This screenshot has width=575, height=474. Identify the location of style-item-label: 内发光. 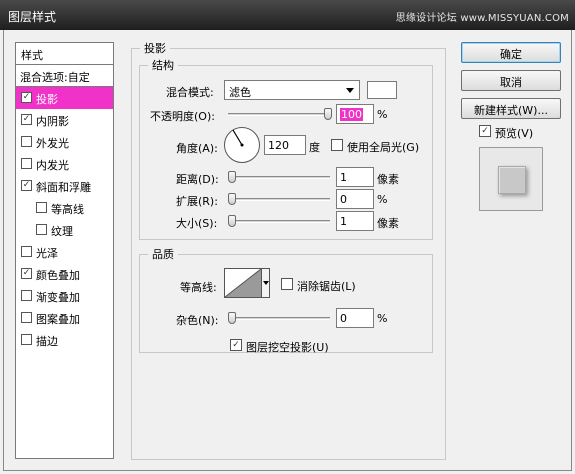
(52, 165).